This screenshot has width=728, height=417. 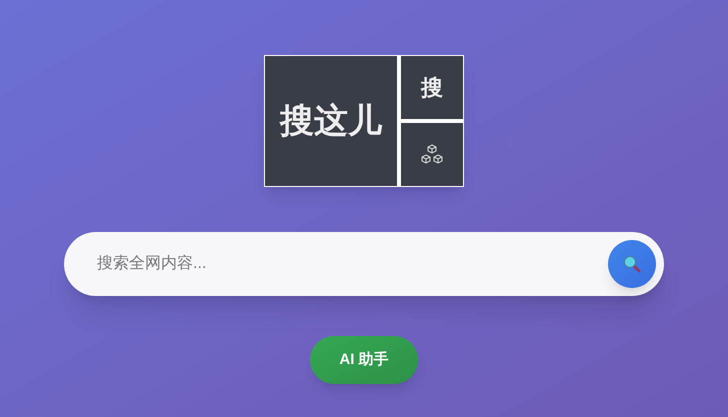 I want to click on ai-assistant-button: AI 助手, so click(x=364, y=360).